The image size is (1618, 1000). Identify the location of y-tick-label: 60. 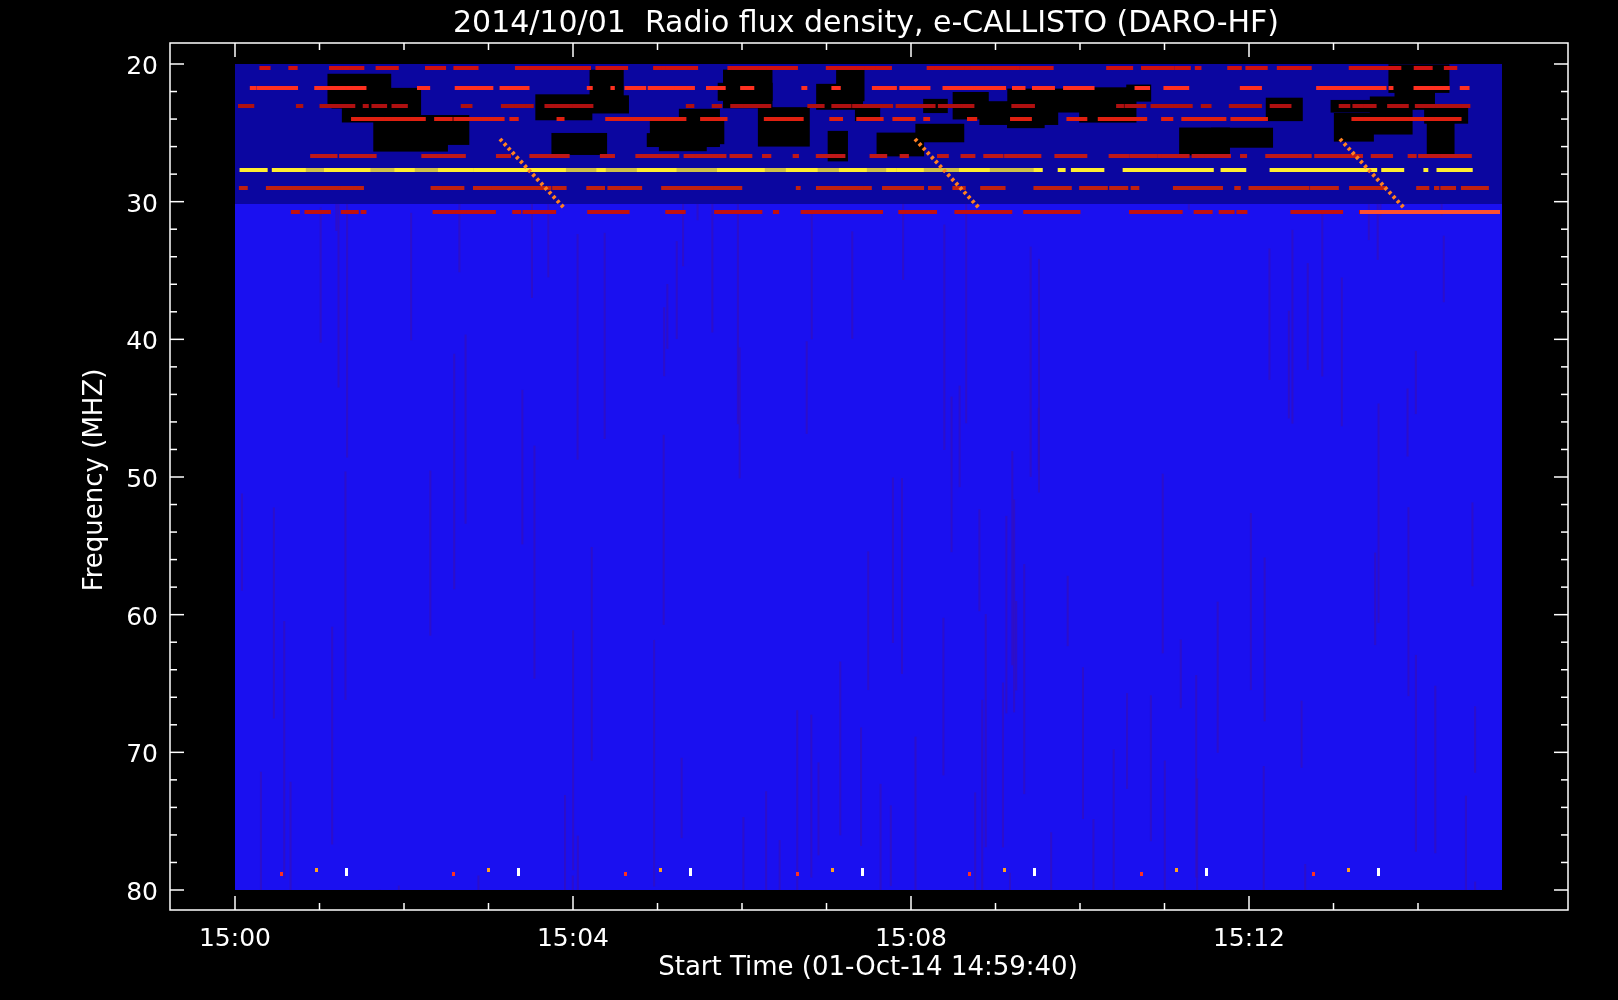
(142, 616).